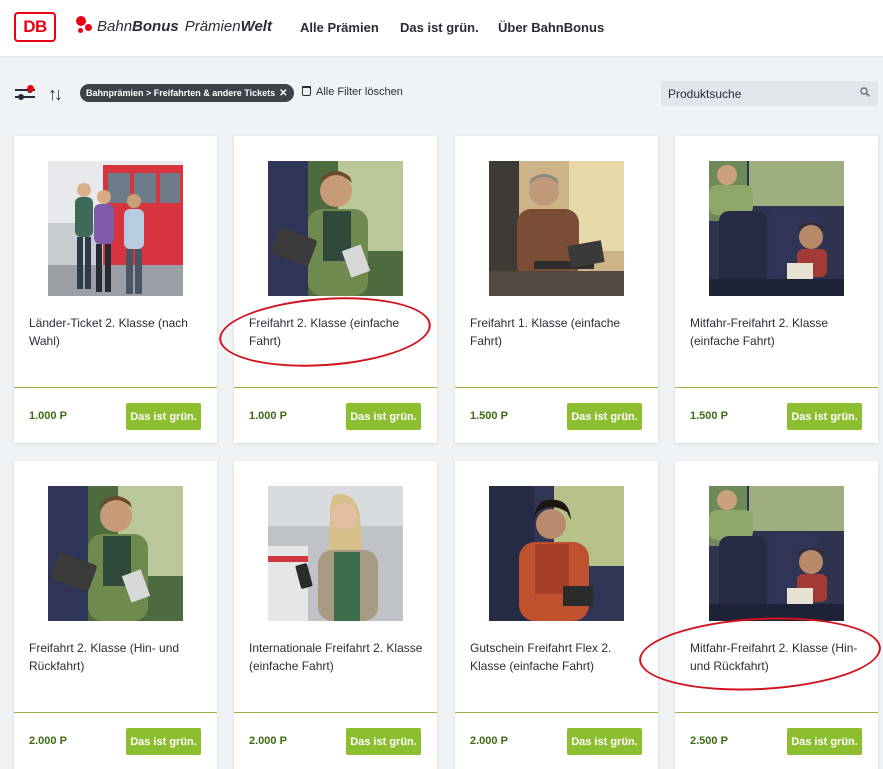 This screenshot has height=769, width=883. I want to click on product-price: 2.500 P, so click(709, 741).